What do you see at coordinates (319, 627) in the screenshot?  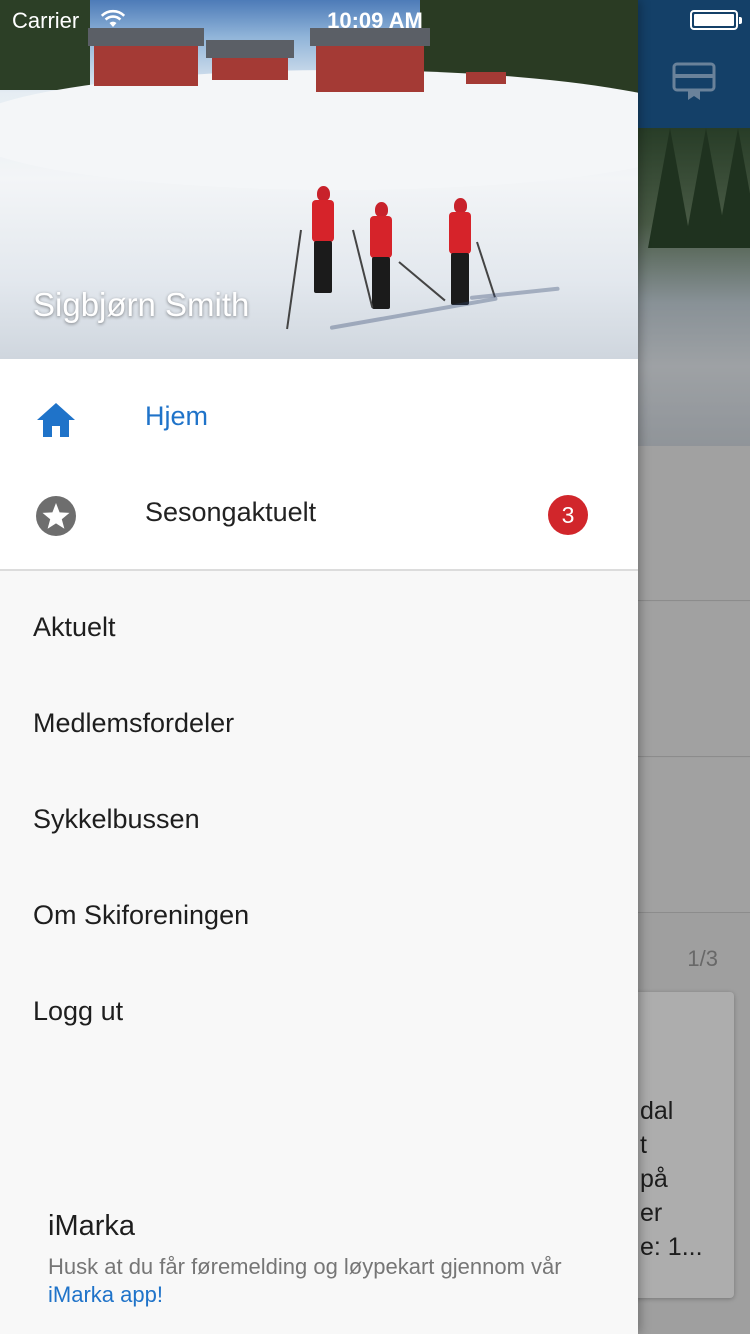 I see `nav-item-aktuelt: Aktuelt` at bounding box center [319, 627].